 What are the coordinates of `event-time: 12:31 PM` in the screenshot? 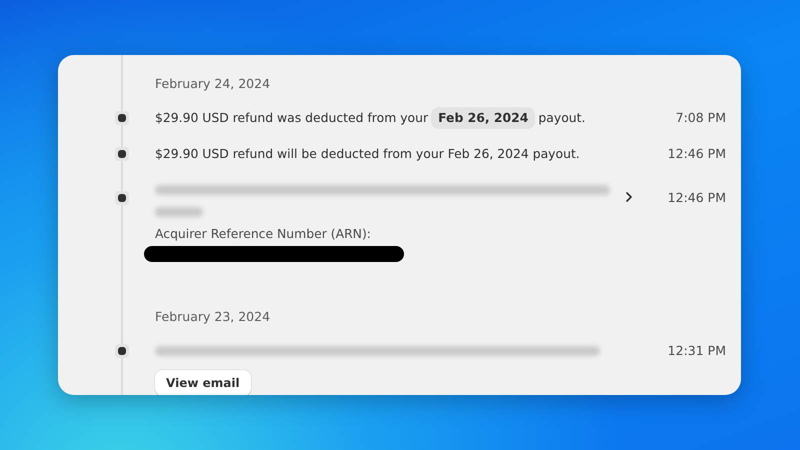 It's located at (696, 351).